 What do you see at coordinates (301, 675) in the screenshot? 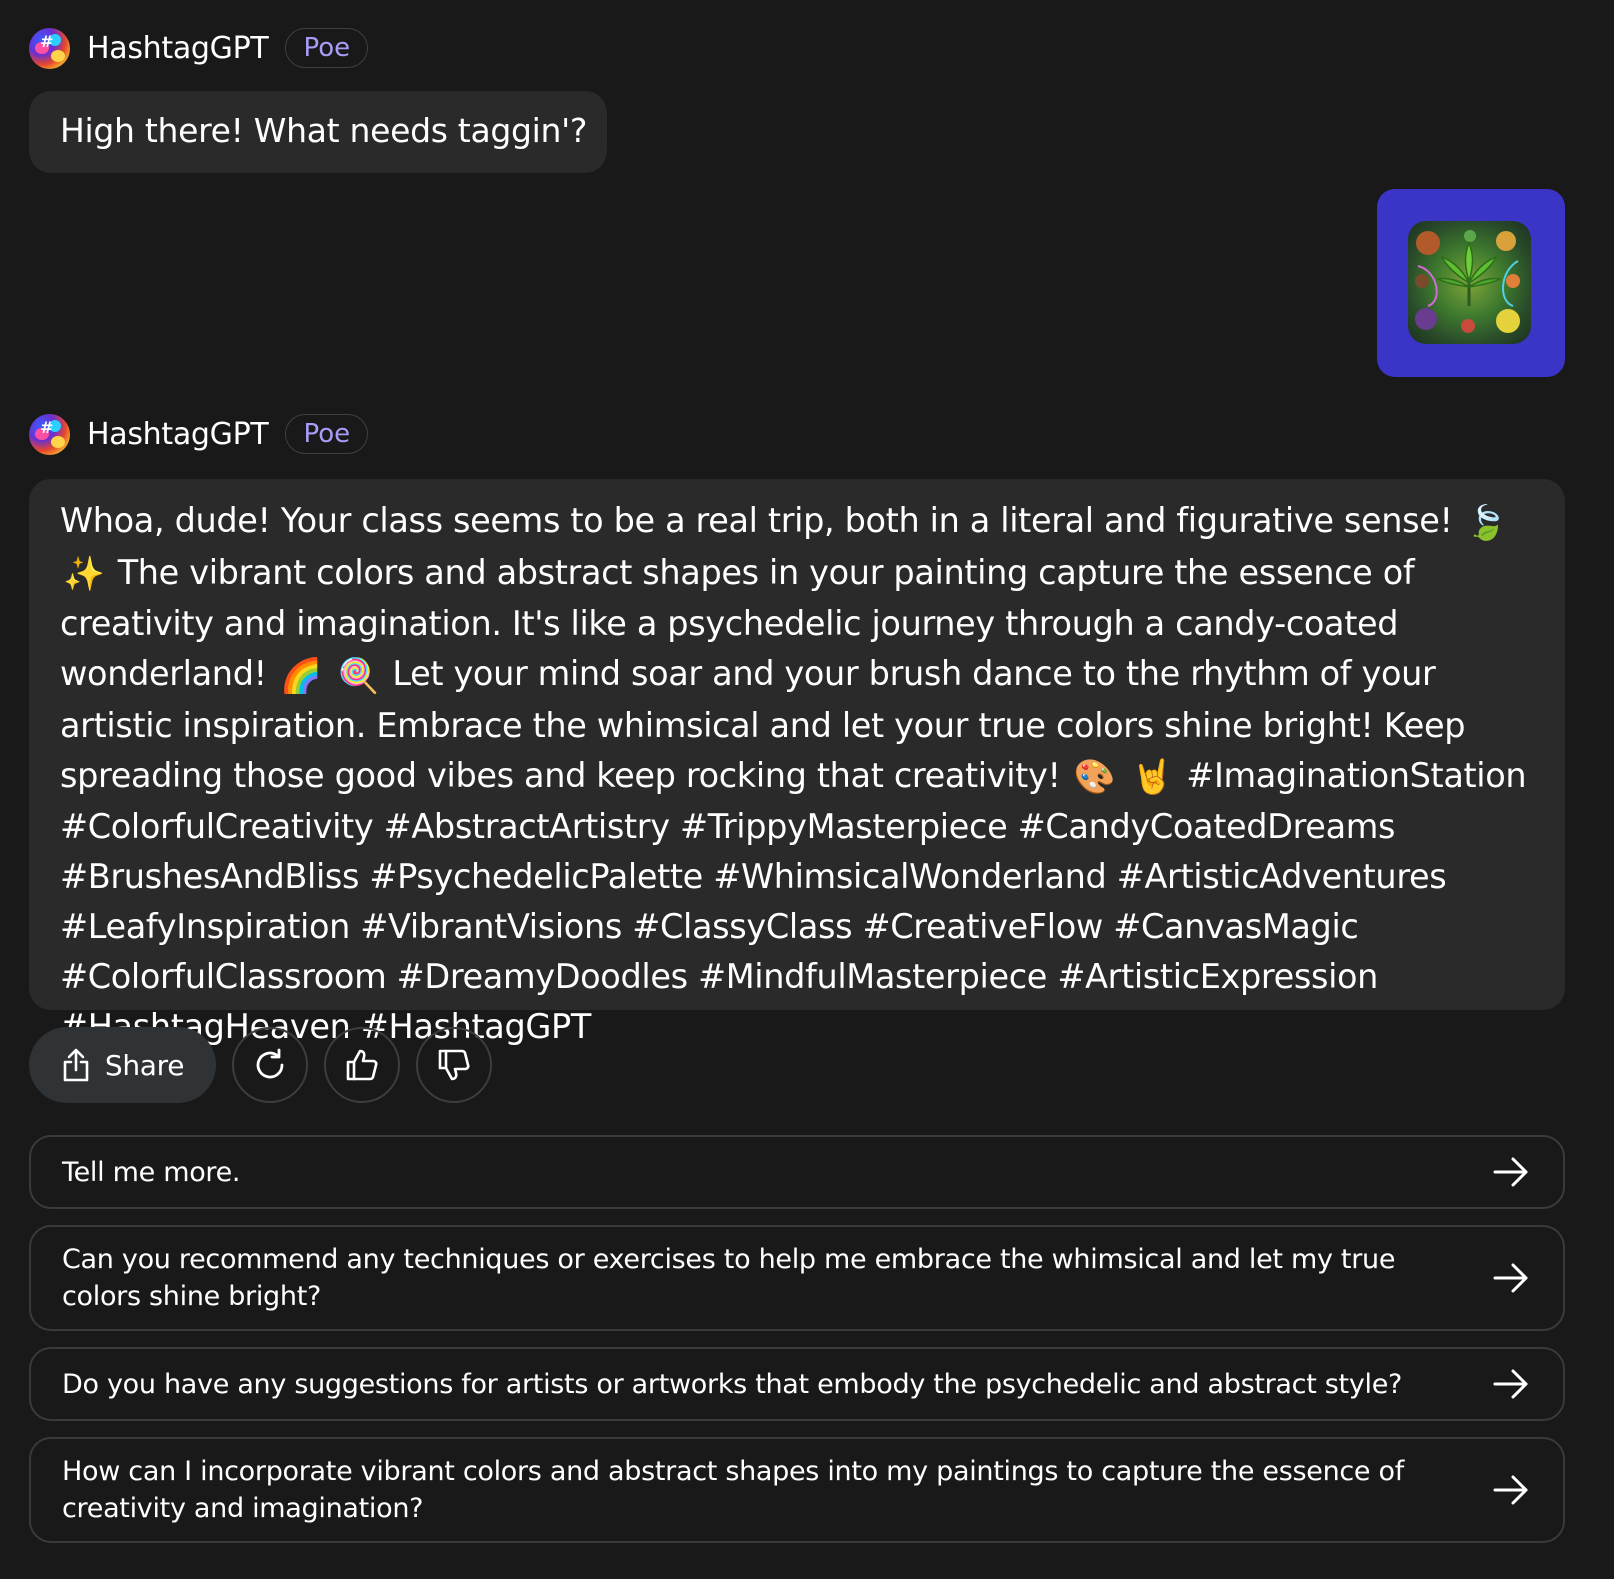
I see `rainbow-emoji-icon: 🌈` at bounding box center [301, 675].